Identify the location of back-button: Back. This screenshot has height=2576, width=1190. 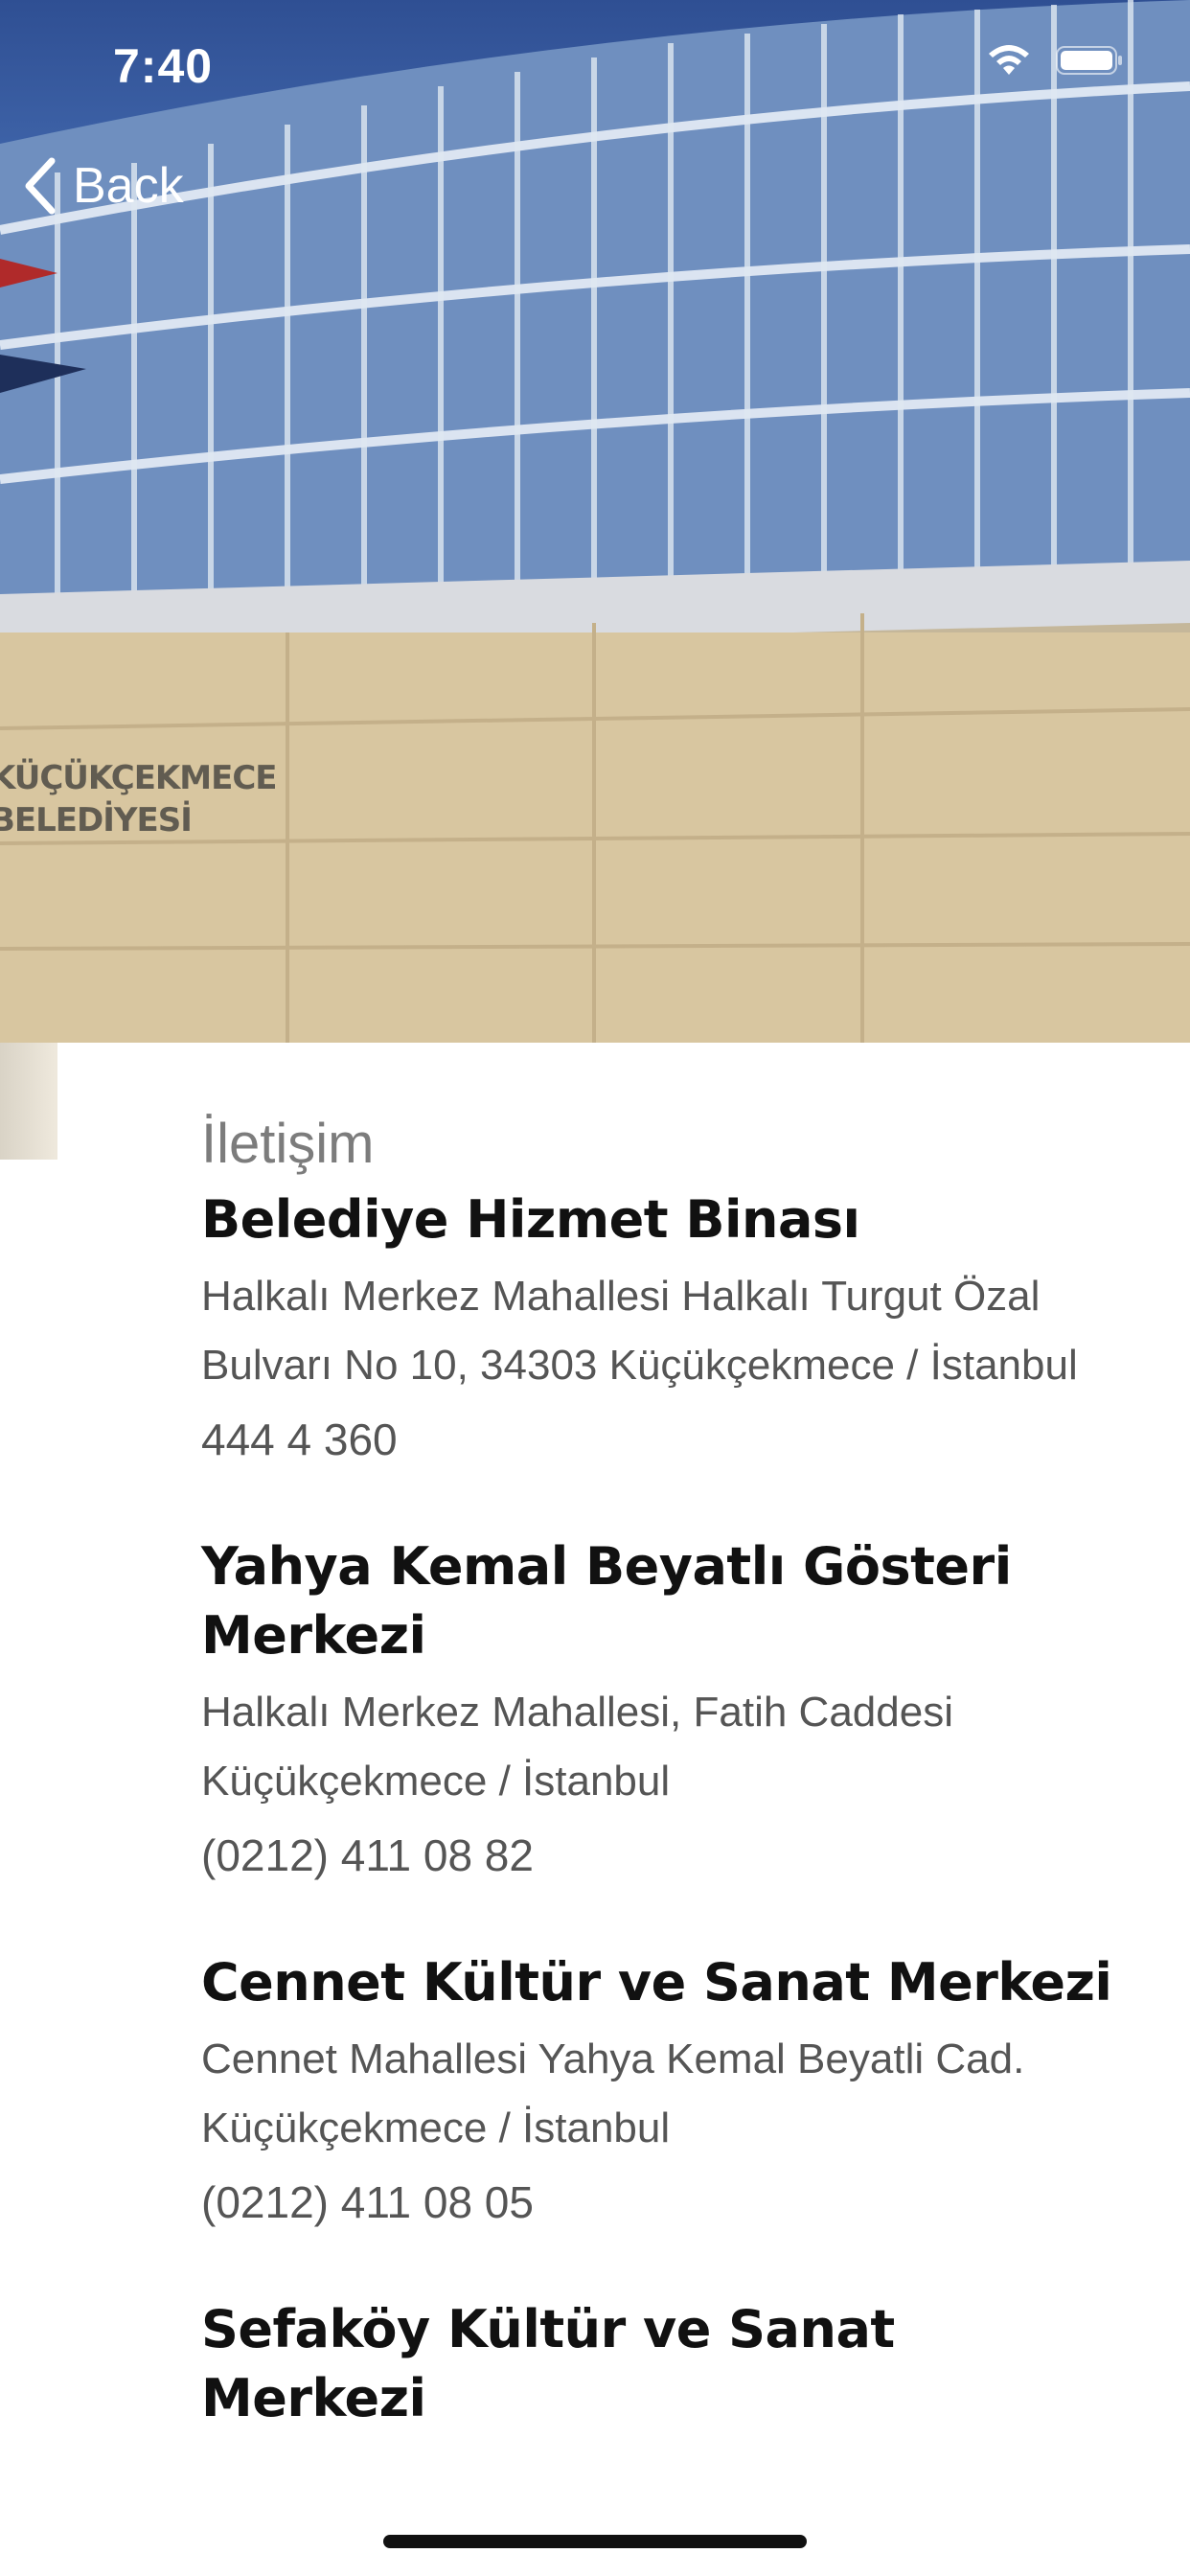
(103, 186).